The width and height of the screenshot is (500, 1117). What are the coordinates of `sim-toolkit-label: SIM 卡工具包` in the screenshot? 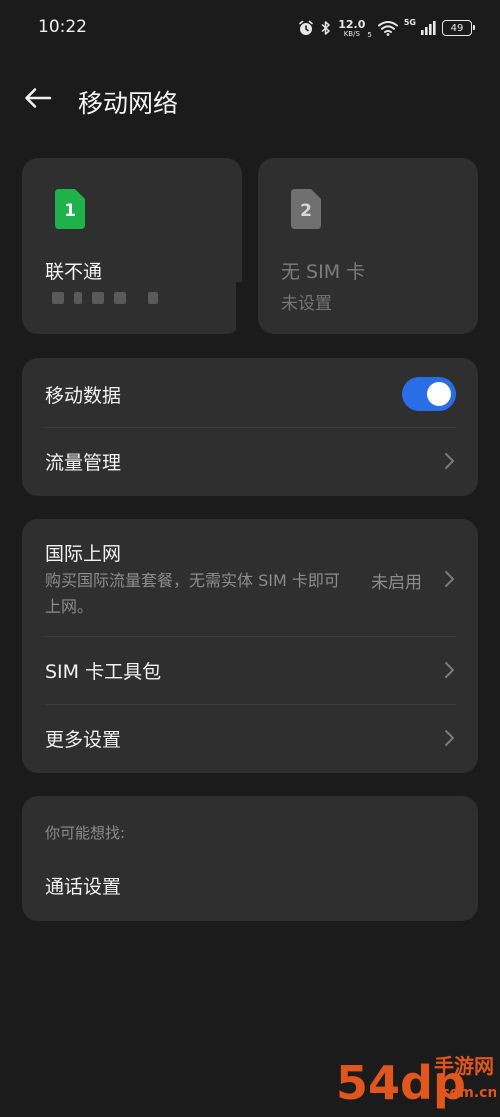 It's located at (103, 672).